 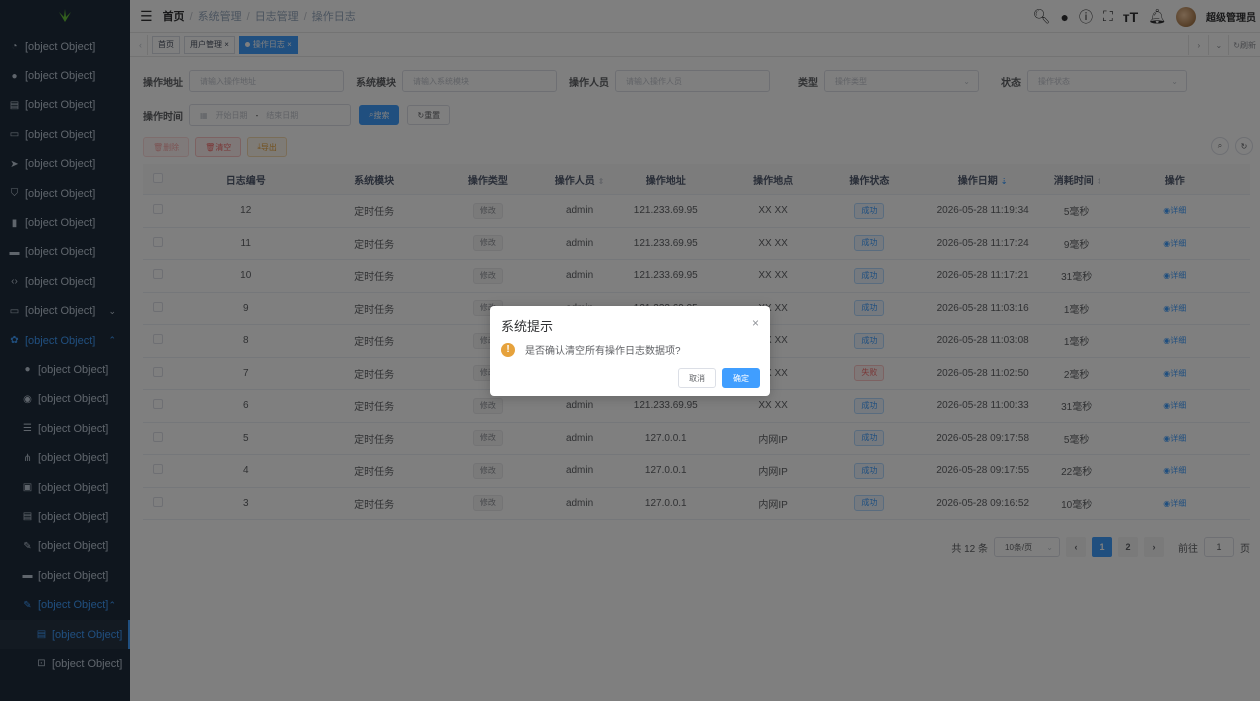 What do you see at coordinates (741, 378) in the screenshot?
I see `confirm-button: 确定` at bounding box center [741, 378].